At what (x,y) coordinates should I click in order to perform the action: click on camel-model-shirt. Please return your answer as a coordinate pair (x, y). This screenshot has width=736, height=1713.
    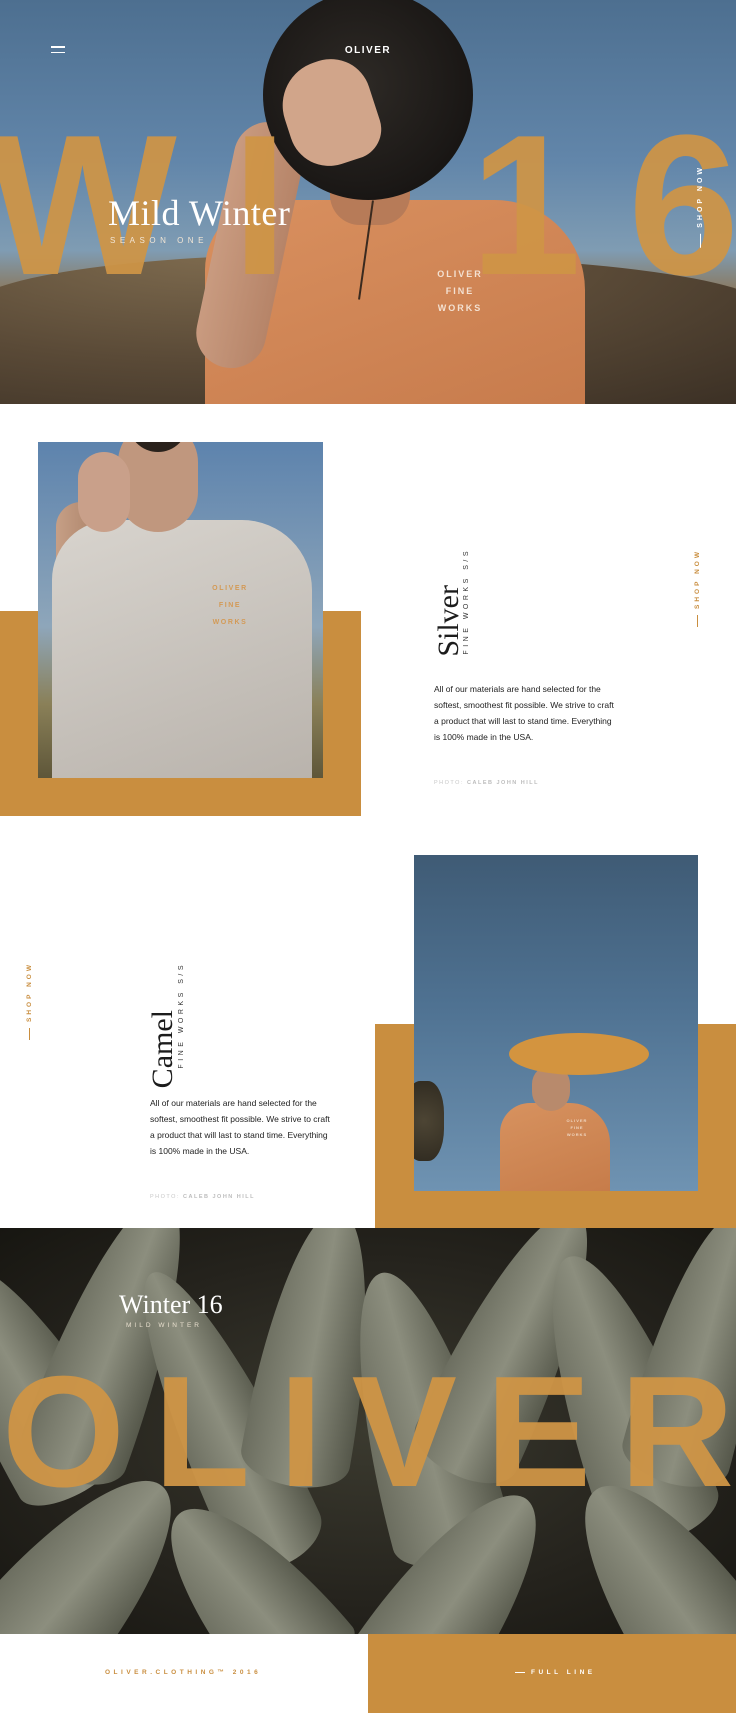
    Looking at the image, I should click on (555, 1147).